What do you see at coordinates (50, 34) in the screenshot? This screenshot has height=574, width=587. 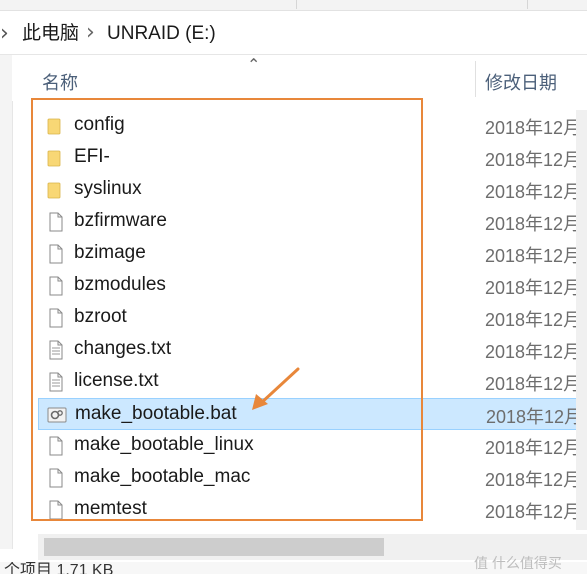 I see `breadcrumb-this-pc: 此电脑` at bounding box center [50, 34].